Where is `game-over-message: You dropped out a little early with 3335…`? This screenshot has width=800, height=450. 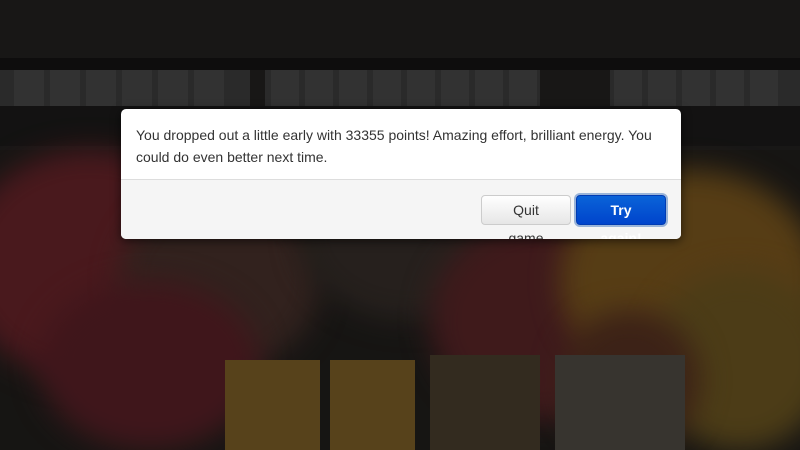 game-over-message: You dropped out a little early with 3335… is located at coordinates (394, 146).